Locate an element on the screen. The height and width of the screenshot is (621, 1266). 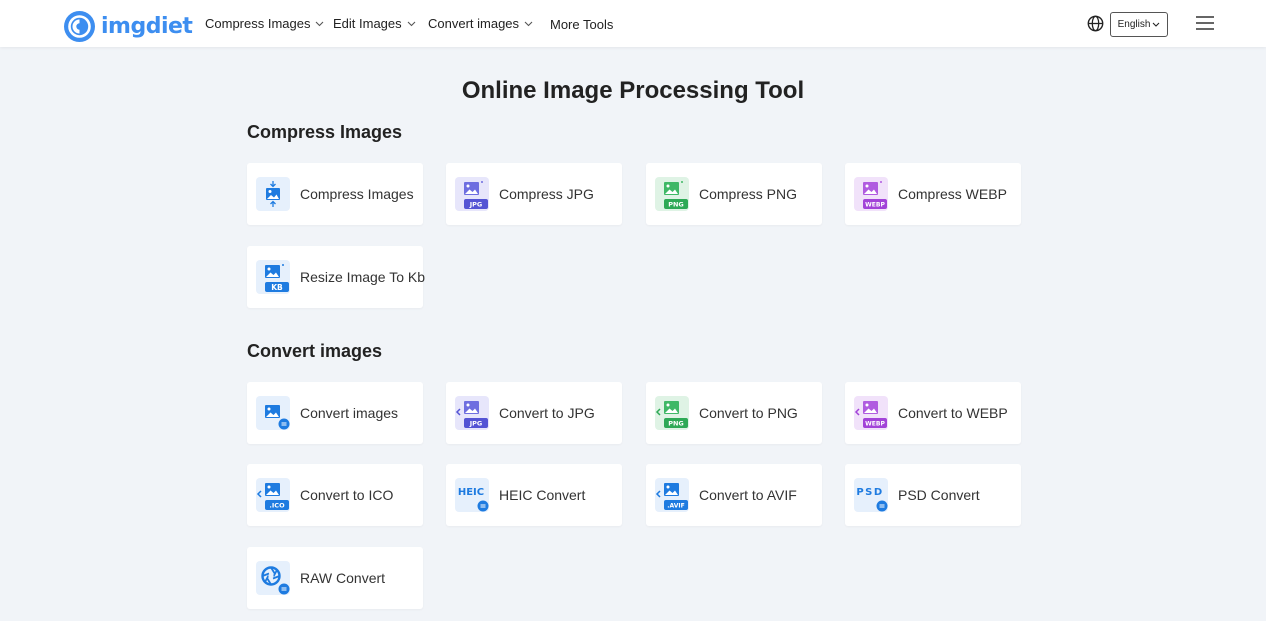
page-title: Online Image Processing Tool is located at coordinates (633, 90).